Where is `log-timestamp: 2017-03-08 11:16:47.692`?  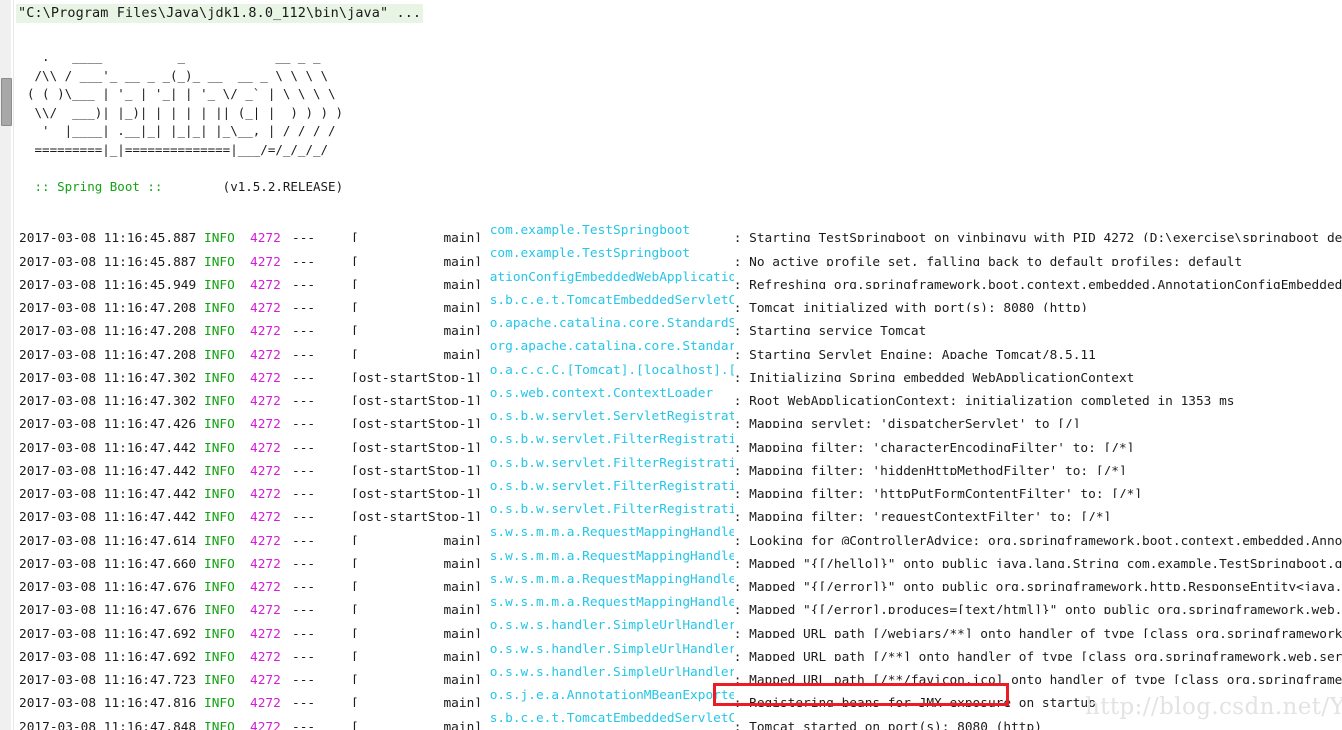 log-timestamp: 2017-03-08 11:16:47.692 is located at coordinates (108, 655).